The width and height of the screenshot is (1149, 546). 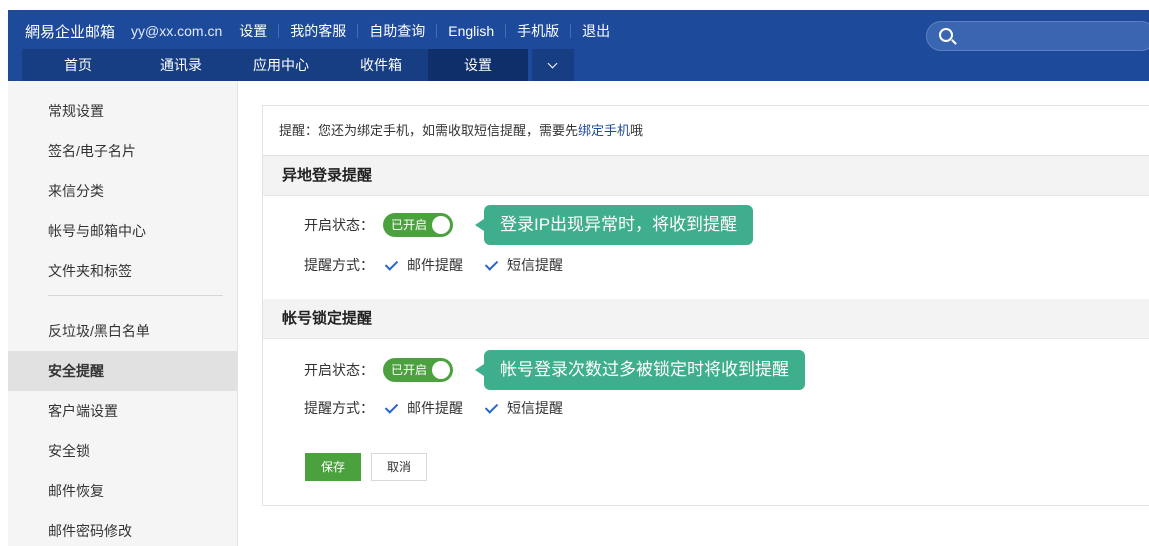 I want to click on sidebar-item-mail-rules: 来信分类, so click(x=122, y=191).